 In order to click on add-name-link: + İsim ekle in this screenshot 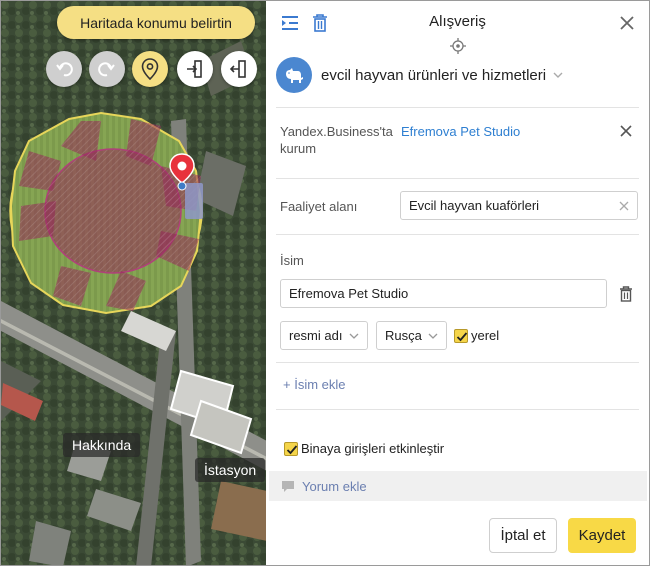, I will do `click(314, 384)`.